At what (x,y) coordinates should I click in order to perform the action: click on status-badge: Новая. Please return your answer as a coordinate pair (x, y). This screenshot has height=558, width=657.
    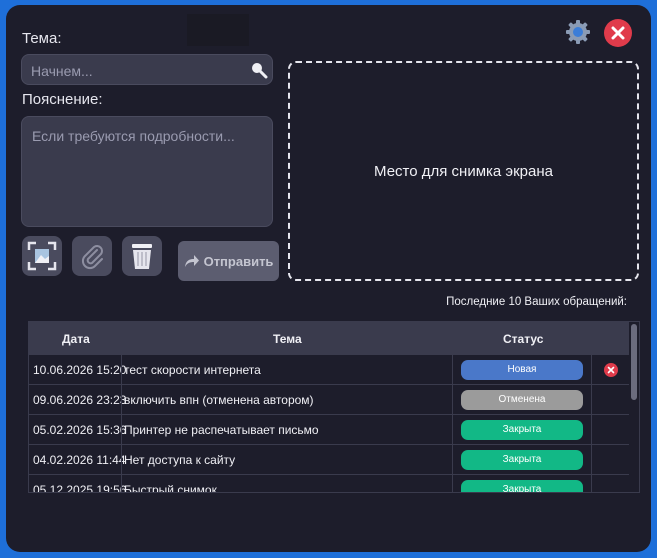
    Looking at the image, I should click on (522, 370).